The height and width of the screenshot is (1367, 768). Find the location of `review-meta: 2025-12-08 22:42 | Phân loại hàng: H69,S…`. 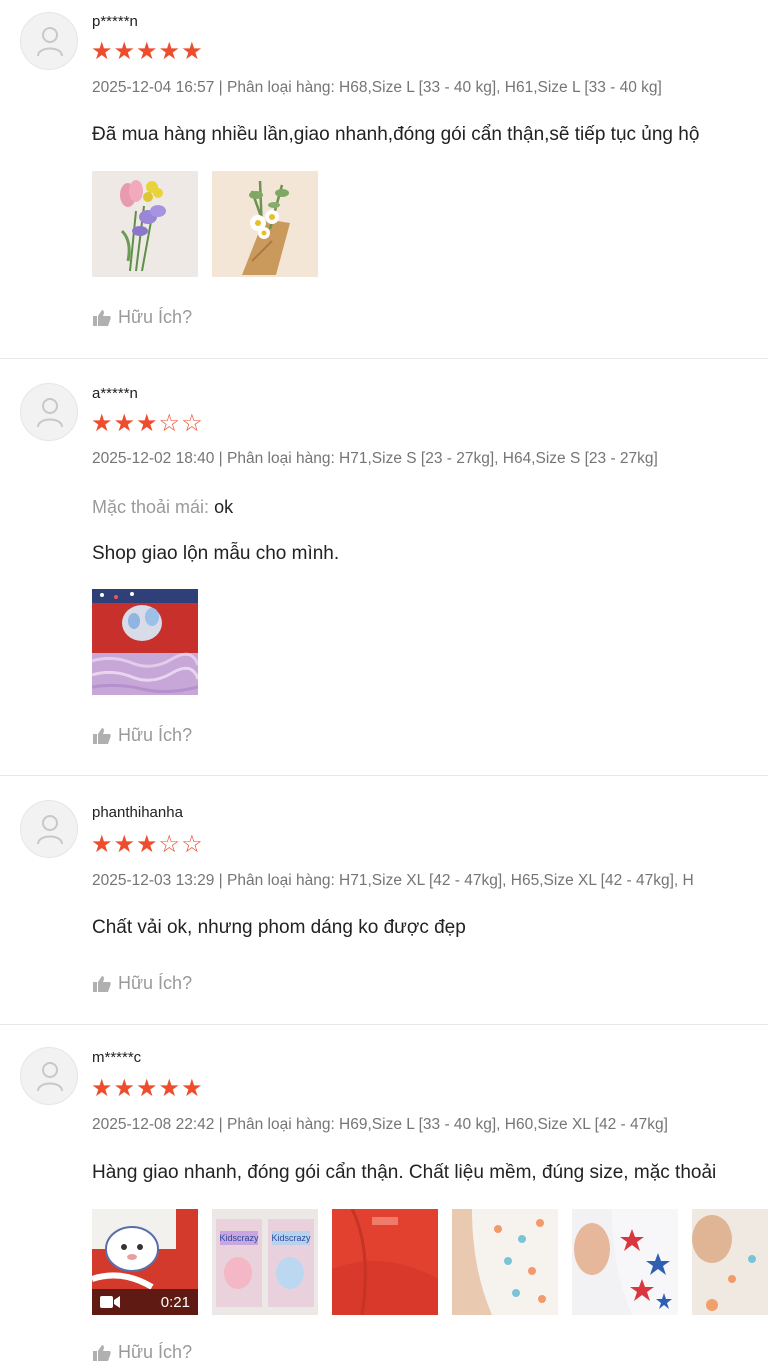

review-meta: 2025-12-08 22:42 | Phân loại hàng: H69,S… is located at coordinates (380, 1124).